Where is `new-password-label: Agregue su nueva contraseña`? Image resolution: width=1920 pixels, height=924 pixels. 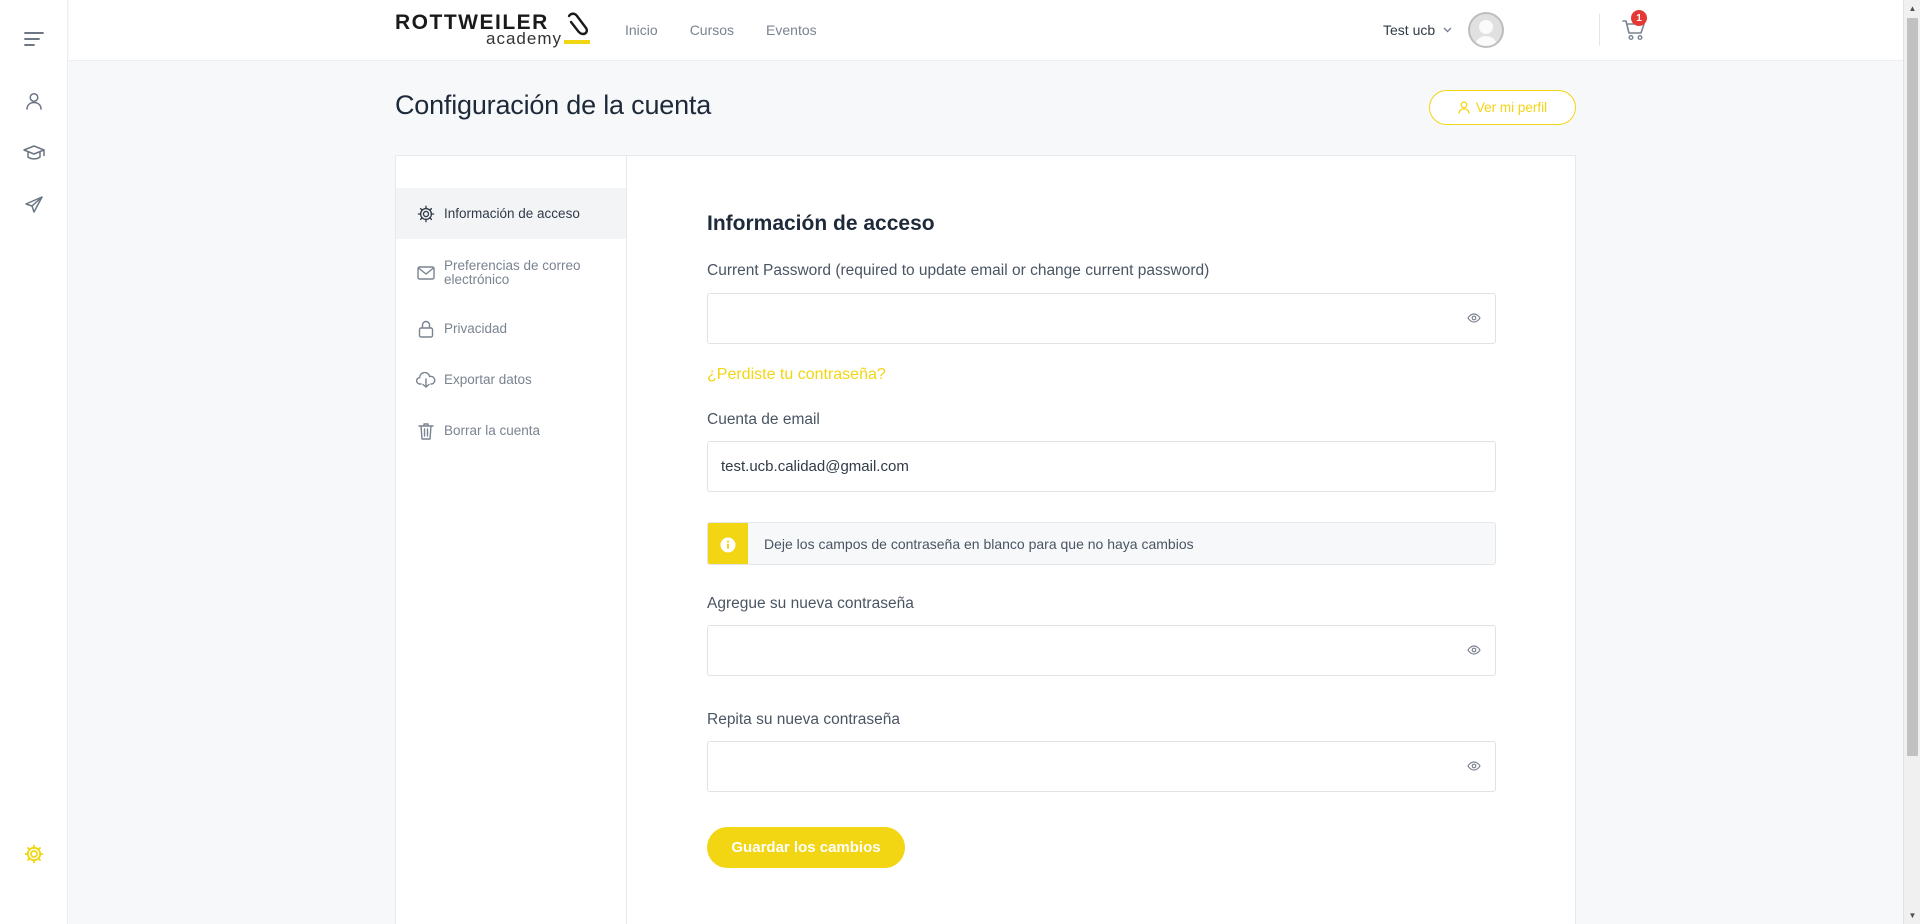
new-password-label: Agregue su nueva contraseña is located at coordinates (810, 603).